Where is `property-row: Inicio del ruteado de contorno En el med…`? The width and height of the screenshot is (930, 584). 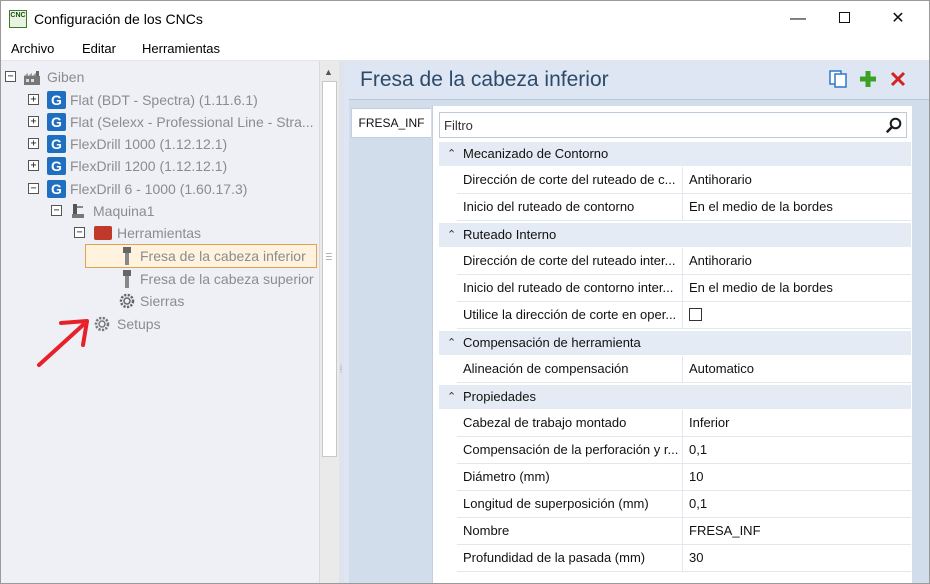 property-row: Inicio del ruteado de contorno En el med… is located at coordinates (684, 207).